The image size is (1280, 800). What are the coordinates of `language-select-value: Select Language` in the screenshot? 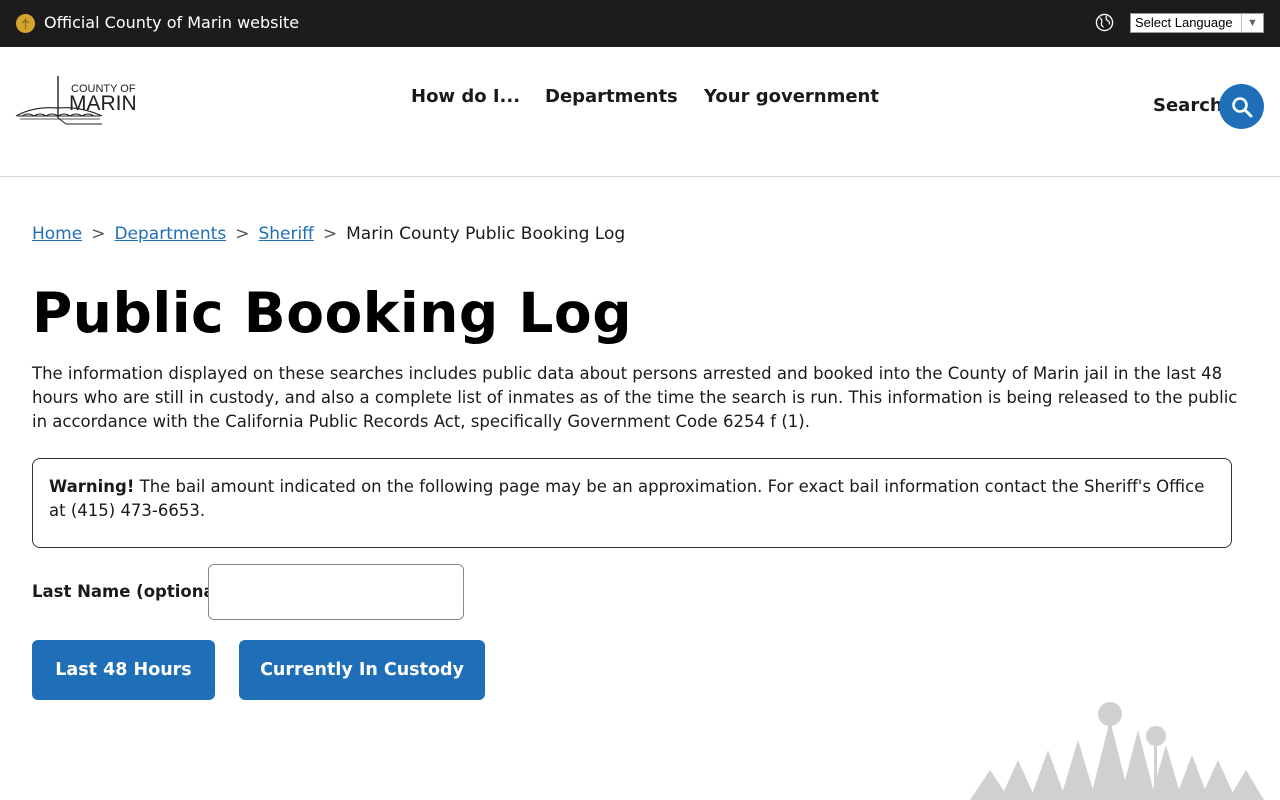 It's located at (1184, 22).